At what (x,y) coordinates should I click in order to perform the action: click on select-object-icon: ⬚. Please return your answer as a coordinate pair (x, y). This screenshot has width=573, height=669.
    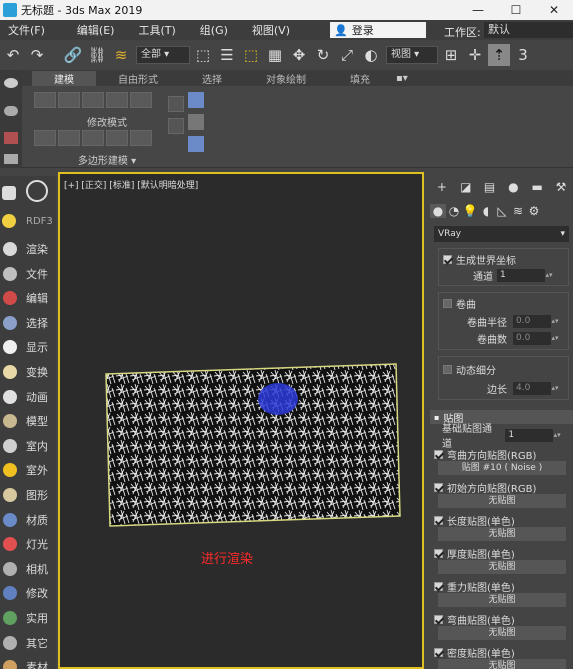
    Looking at the image, I should click on (203, 55).